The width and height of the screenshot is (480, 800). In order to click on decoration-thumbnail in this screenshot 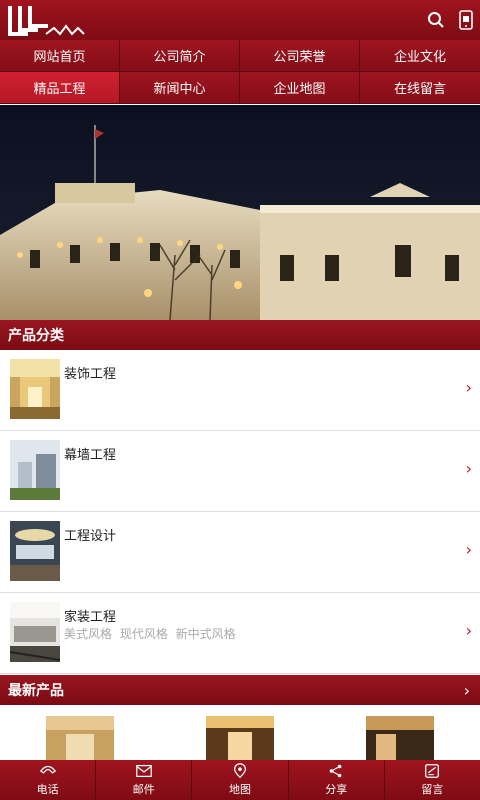, I will do `click(35, 389)`.